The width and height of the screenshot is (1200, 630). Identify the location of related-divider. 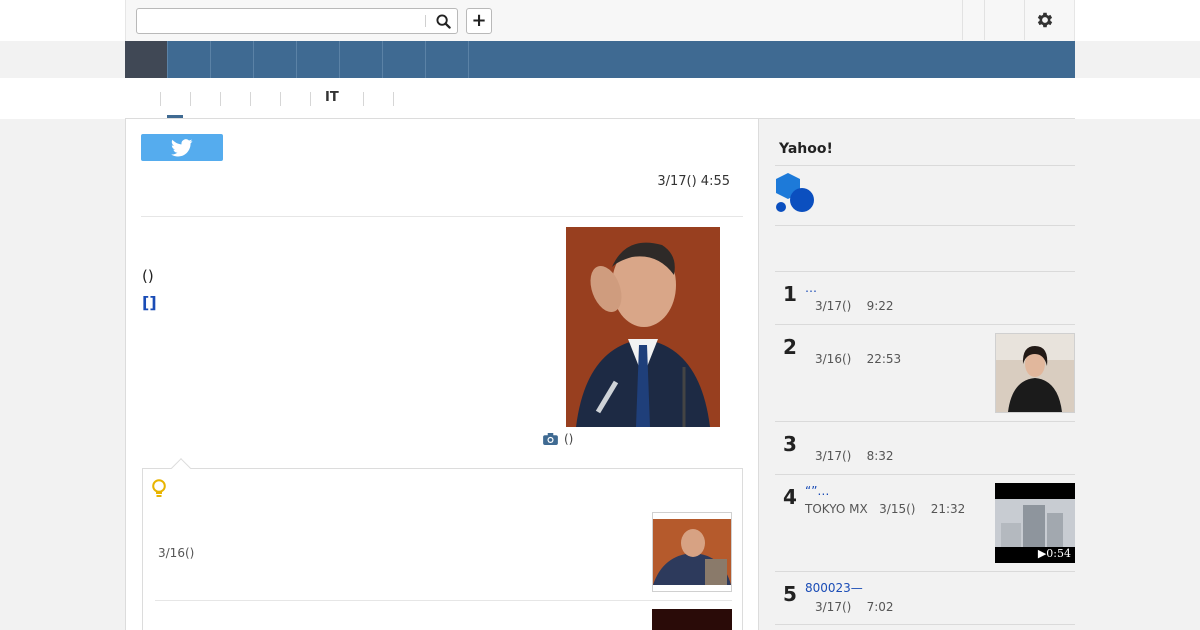
(443, 600).